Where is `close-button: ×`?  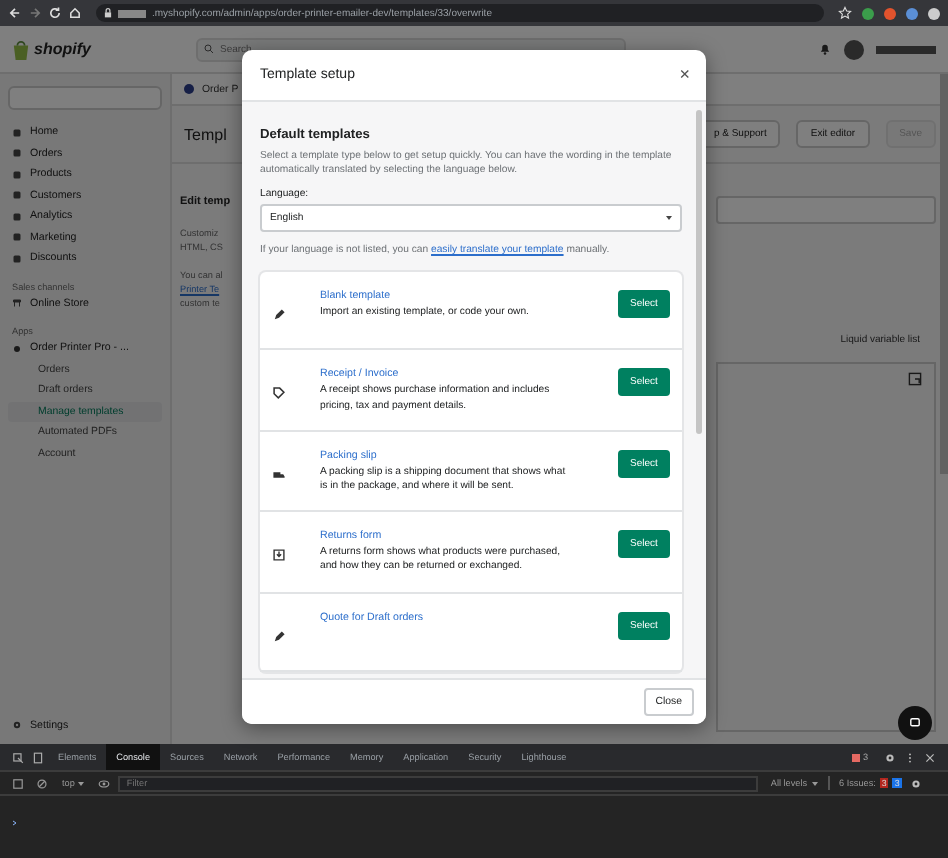
close-button: × is located at coordinates (684, 75).